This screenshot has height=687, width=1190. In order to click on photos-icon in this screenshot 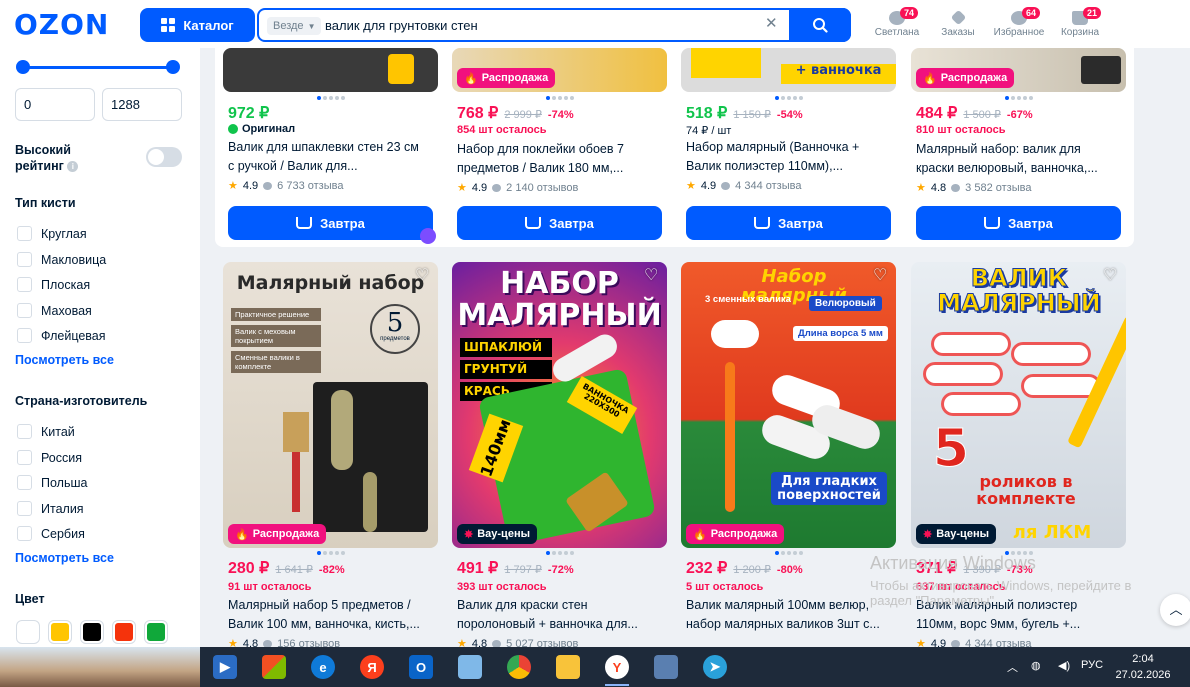, I will do `click(470, 667)`.